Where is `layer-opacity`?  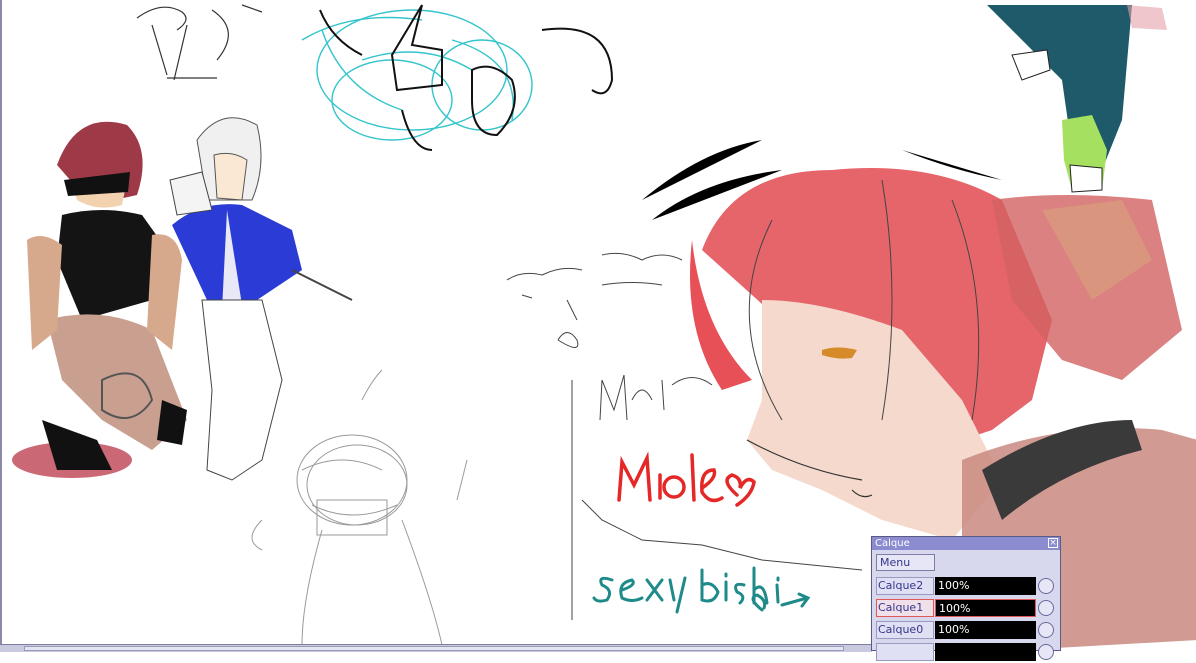
layer-opacity is located at coordinates (985, 652).